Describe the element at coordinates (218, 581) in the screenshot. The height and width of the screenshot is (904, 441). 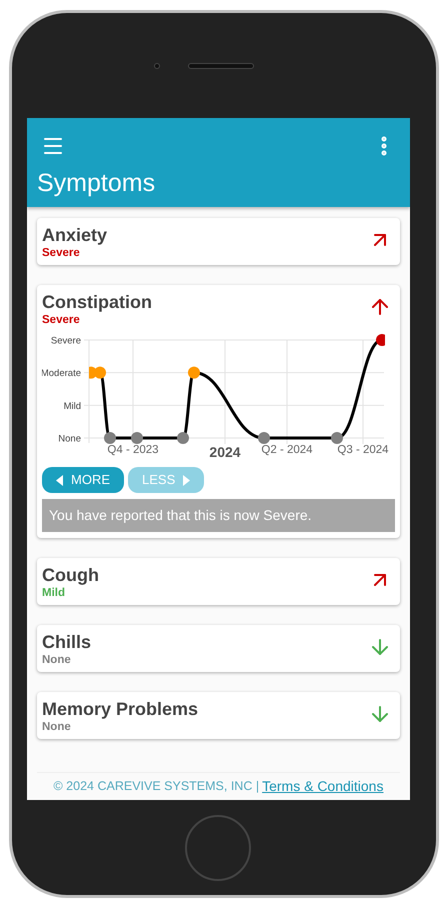
I see `symptom-card: Cough Mild` at that location.